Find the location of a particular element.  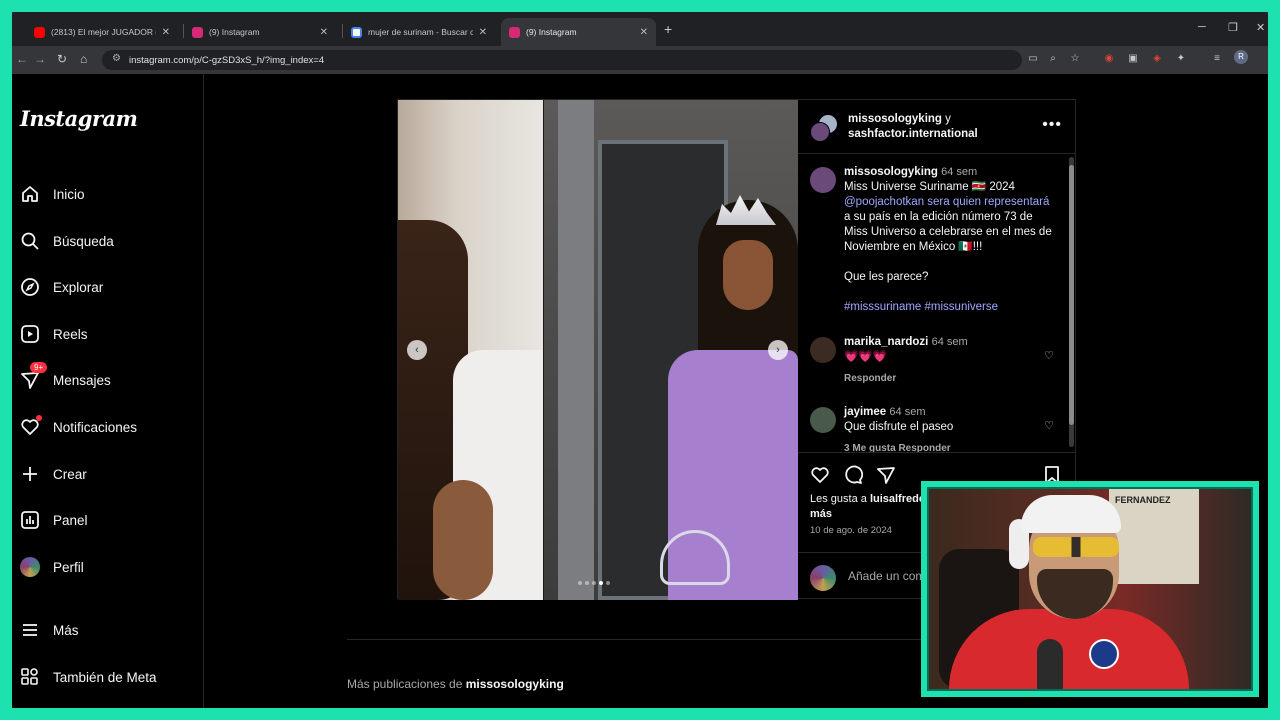

browser-tab: (2813) El mejor JUGADOR de c… ✕ is located at coordinates (102, 32).